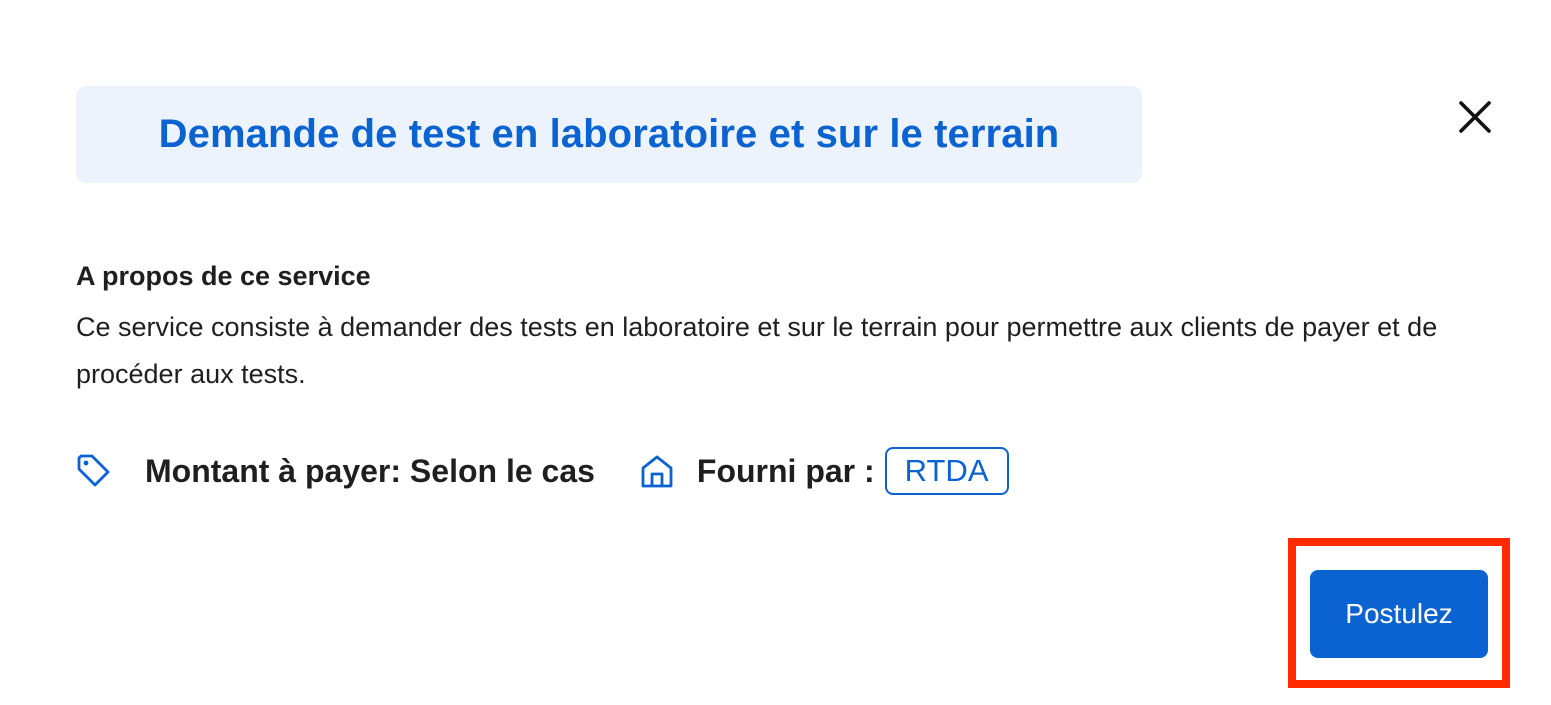 This screenshot has height=705, width=1551. What do you see at coordinates (946, 471) in the screenshot?
I see `provider-badge: RTDA` at bounding box center [946, 471].